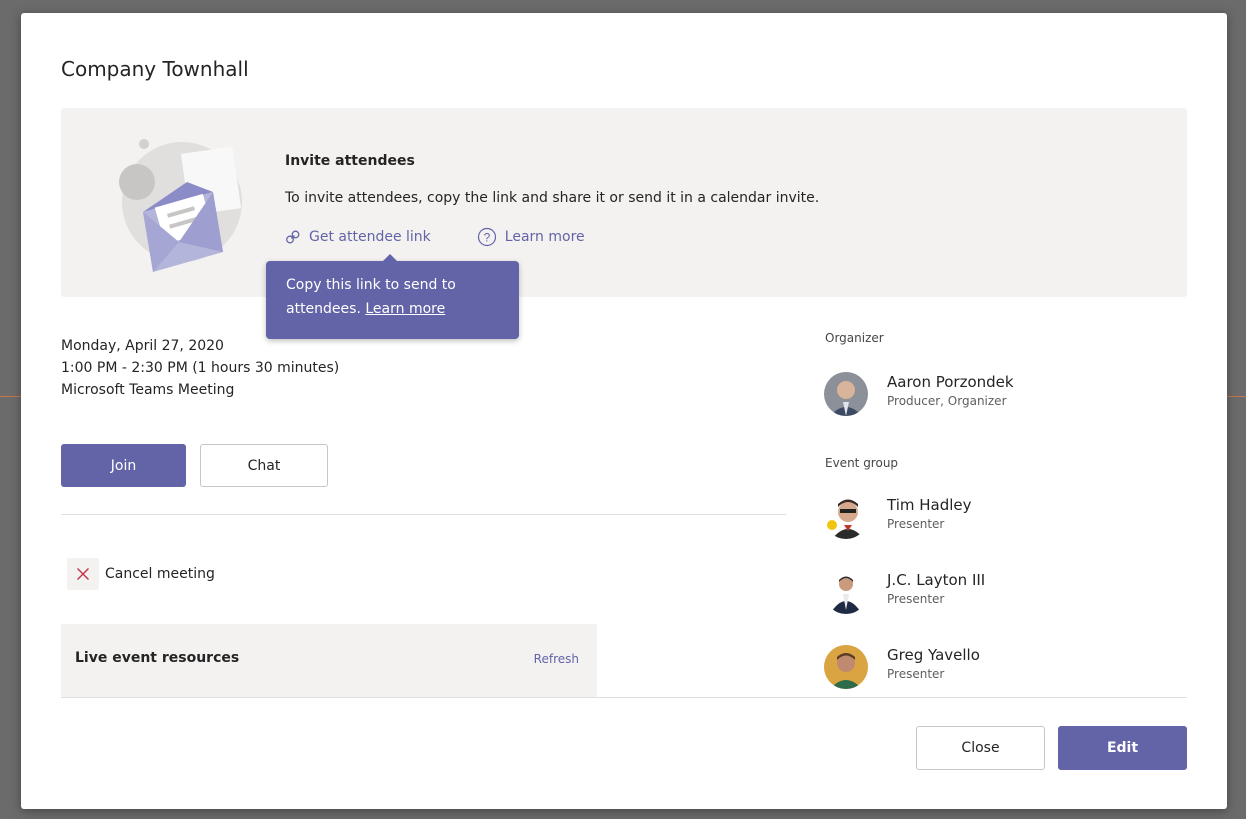  What do you see at coordinates (350, 161) in the screenshot?
I see `invite-title: Invite attendees` at bounding box center [350, 161].